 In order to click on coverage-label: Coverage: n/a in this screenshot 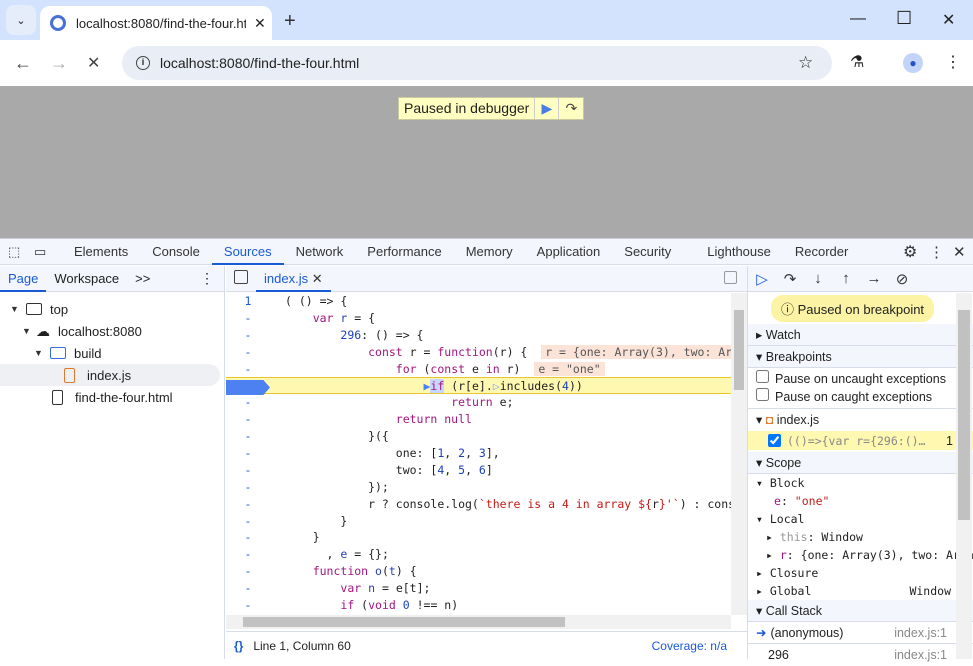, I will do `click(689, 646)`.